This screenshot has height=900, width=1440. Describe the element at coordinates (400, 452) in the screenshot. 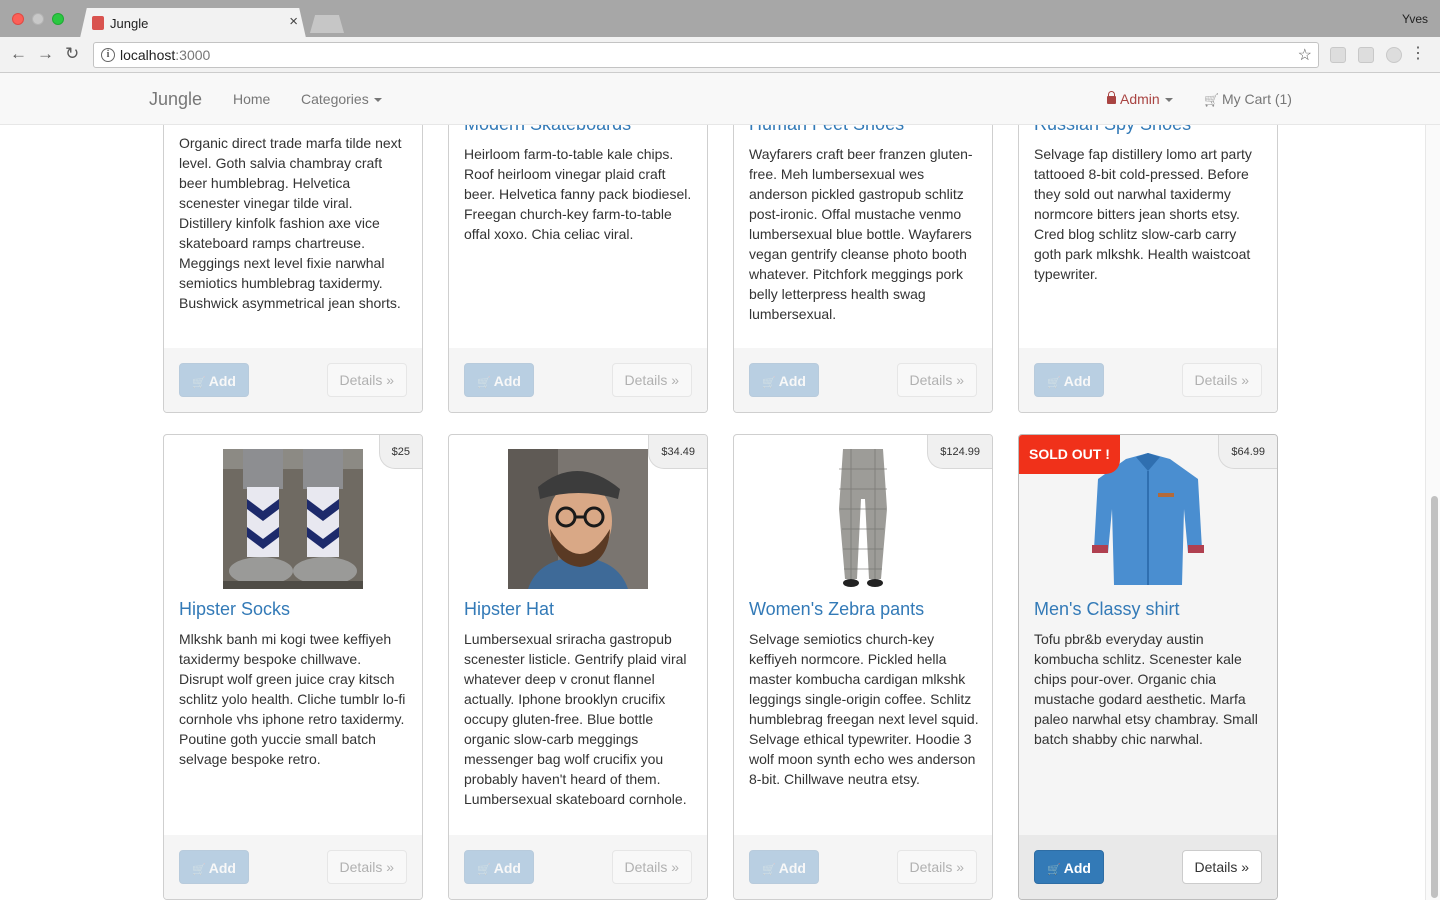

I see `price-tag: $25` at that location.